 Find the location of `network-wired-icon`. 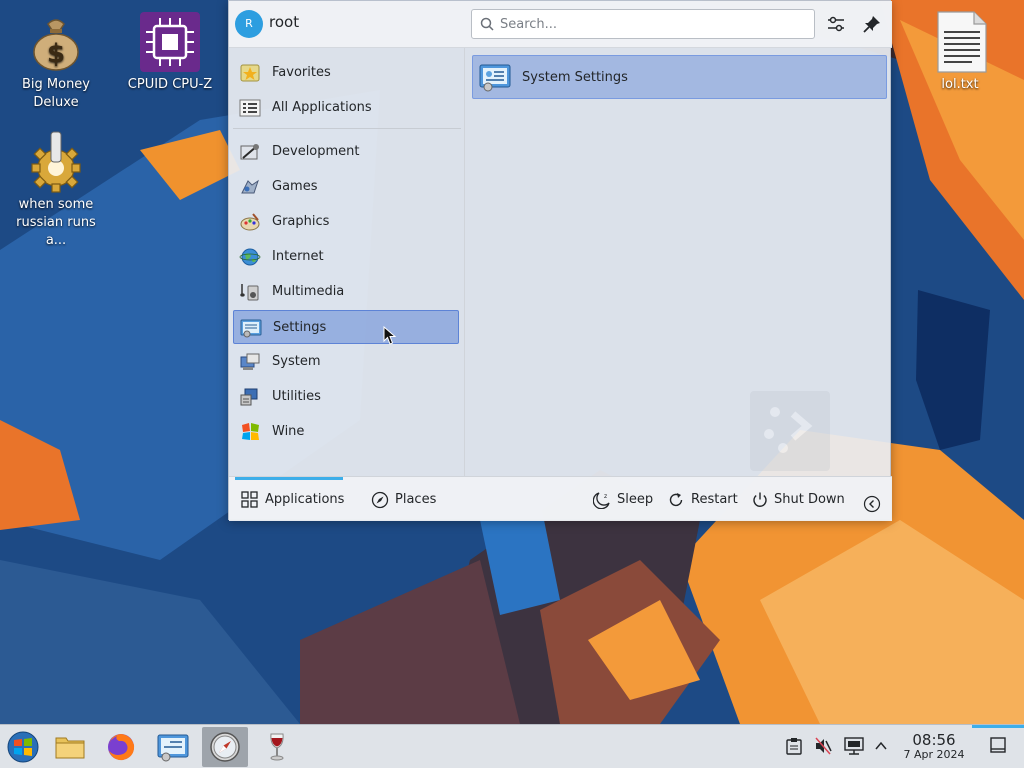

network-wired-icon is located at coordinates (854, 746).